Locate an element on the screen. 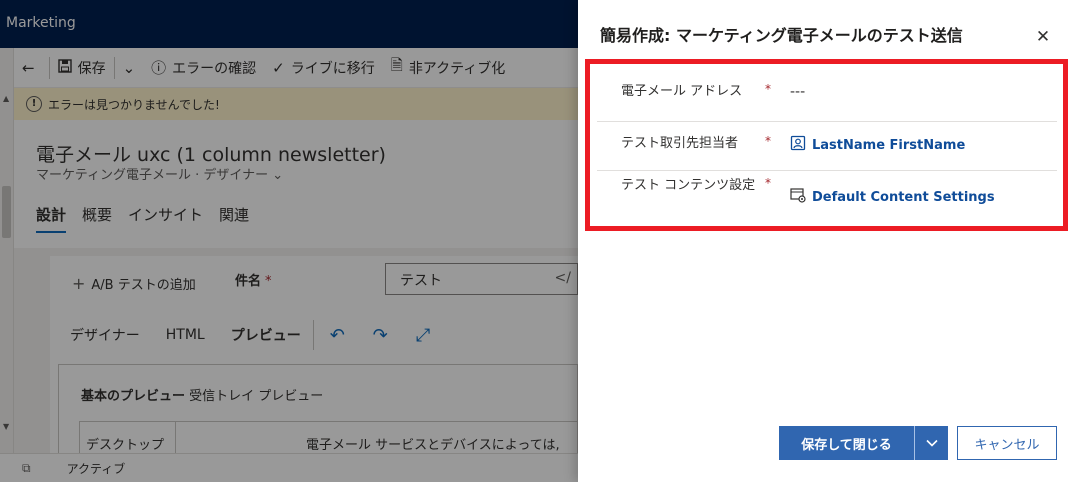 This screenshot has width=1075, height=482. field-label: 電子メール アドレス is located at coordinates (682, 91).